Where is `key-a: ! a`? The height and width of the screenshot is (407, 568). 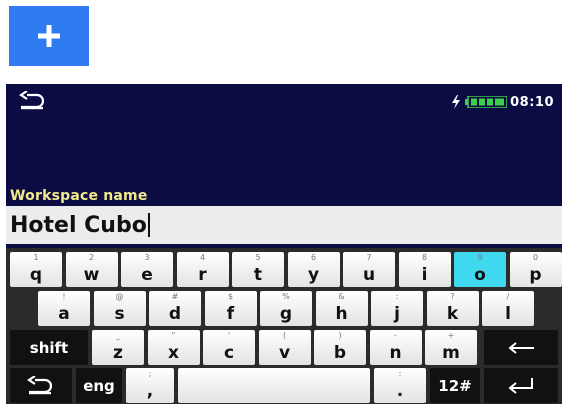 key-a: ! a is located at coordinates (64, 308).